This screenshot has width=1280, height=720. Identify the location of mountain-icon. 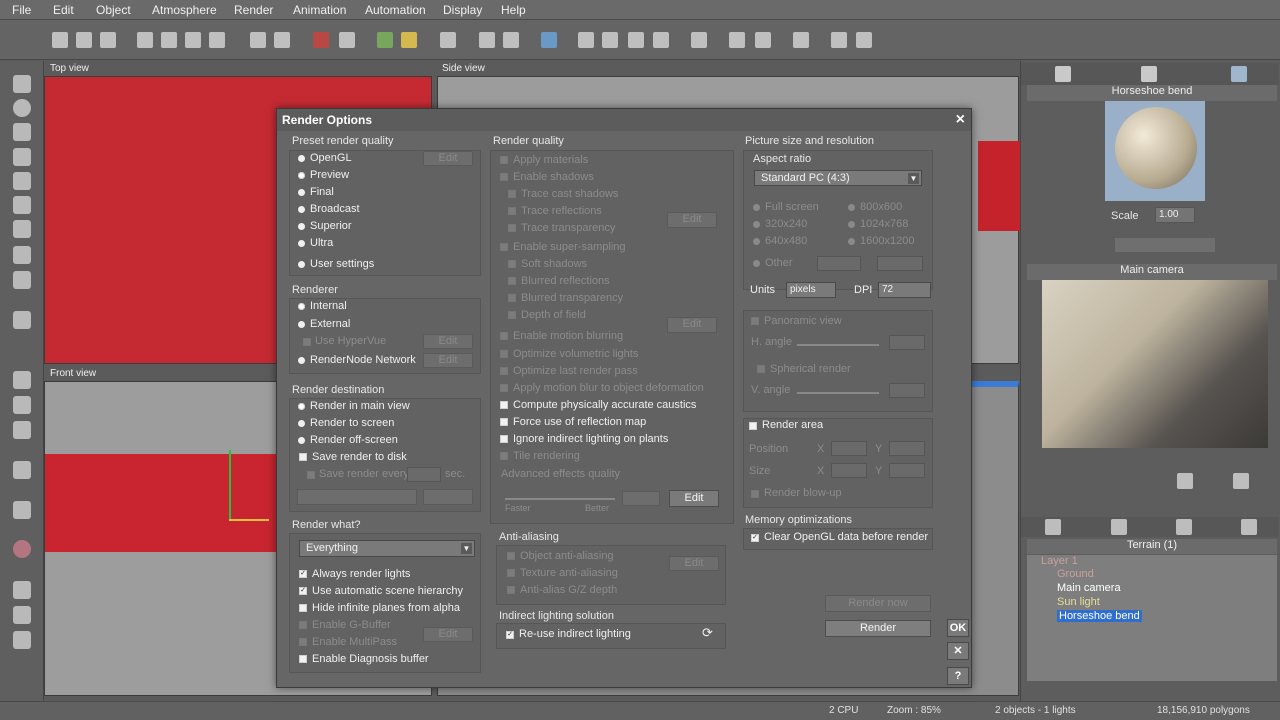
(22, 181).